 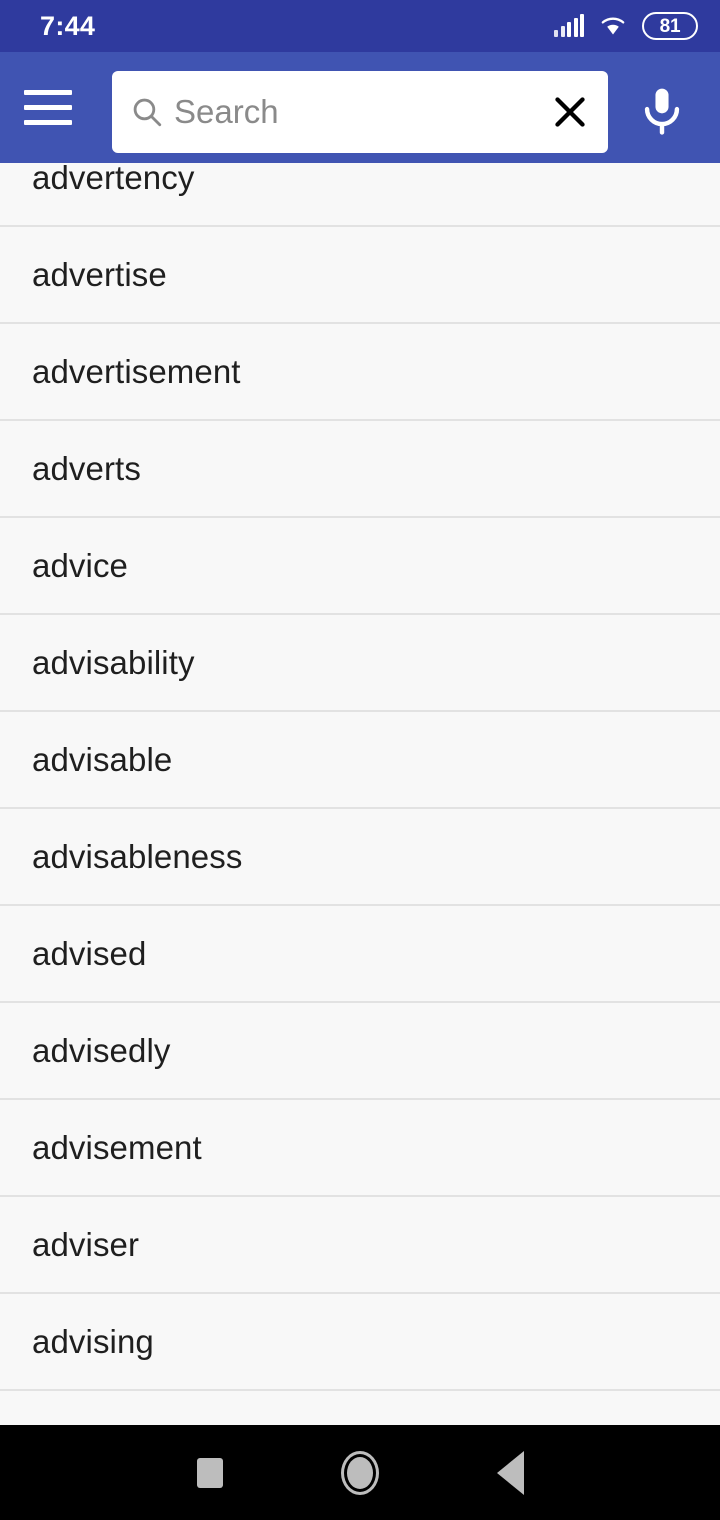 What do you see at coordinates (360, 1051) in the screenshot?
I see `list-item: advisedly` at bounding box center [360, 1051].